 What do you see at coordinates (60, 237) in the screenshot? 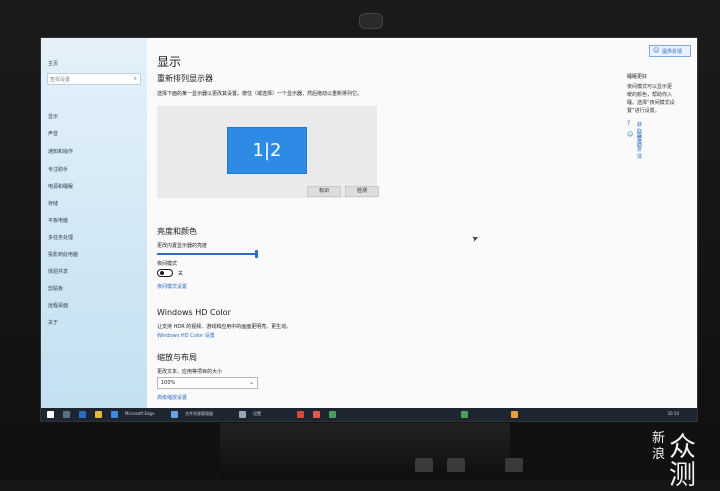
I see `sidebar-item-multitasking: 多任务处理` at bounding box center [60, 237].